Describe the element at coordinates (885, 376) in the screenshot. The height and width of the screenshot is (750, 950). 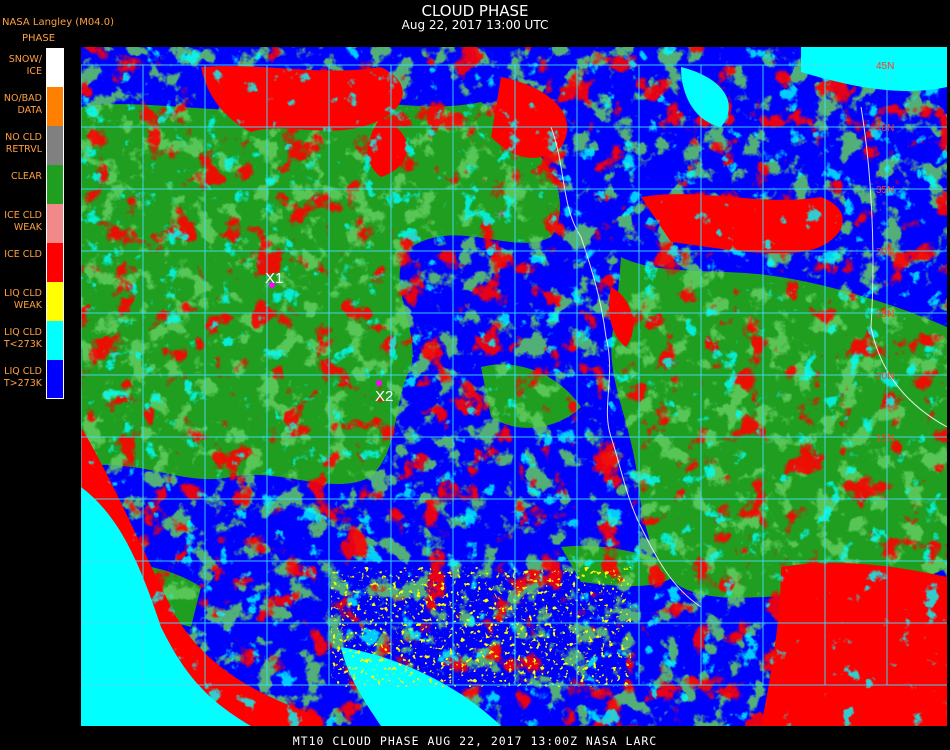
I see `latitude-label: 20N` at that location.